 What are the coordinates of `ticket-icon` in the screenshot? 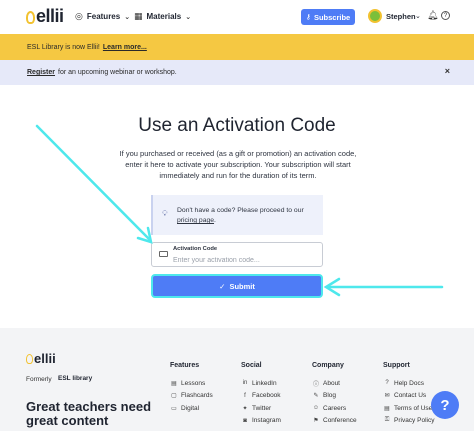 It's located at (163, 254).